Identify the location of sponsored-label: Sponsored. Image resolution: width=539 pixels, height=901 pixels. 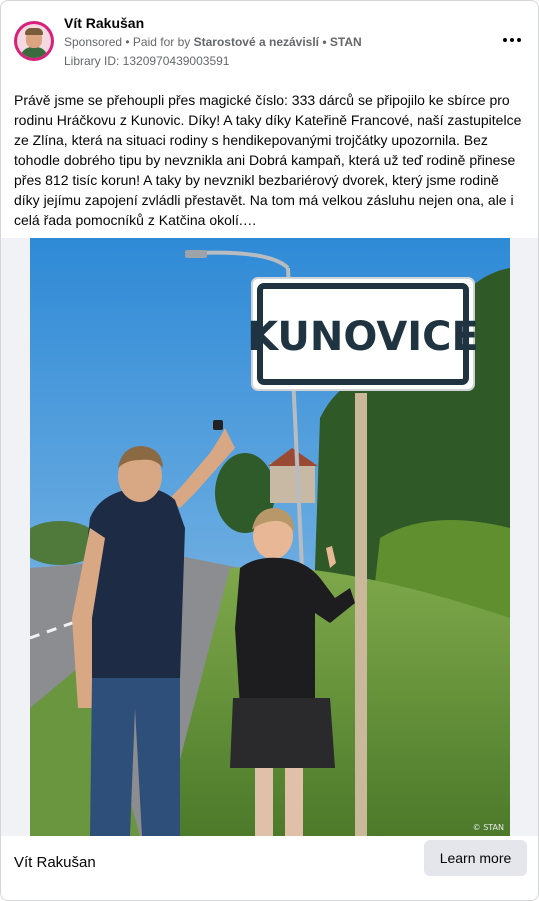
(93, 42).